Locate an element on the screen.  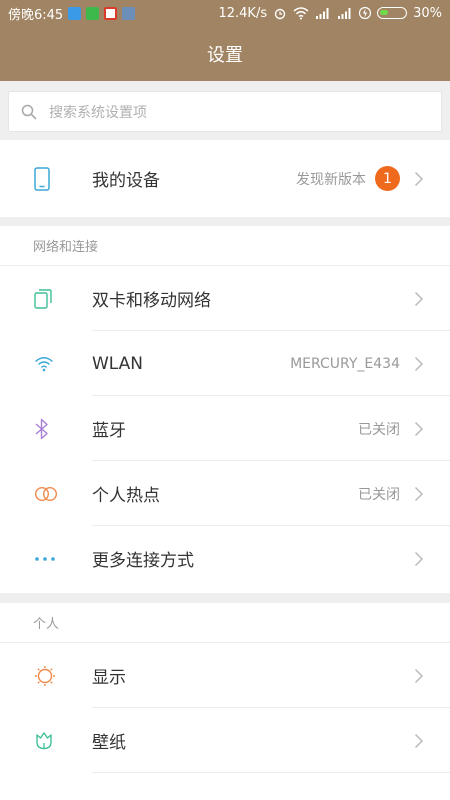
wallpaper-item: 壁纸 is located at coordinates (225, 740).